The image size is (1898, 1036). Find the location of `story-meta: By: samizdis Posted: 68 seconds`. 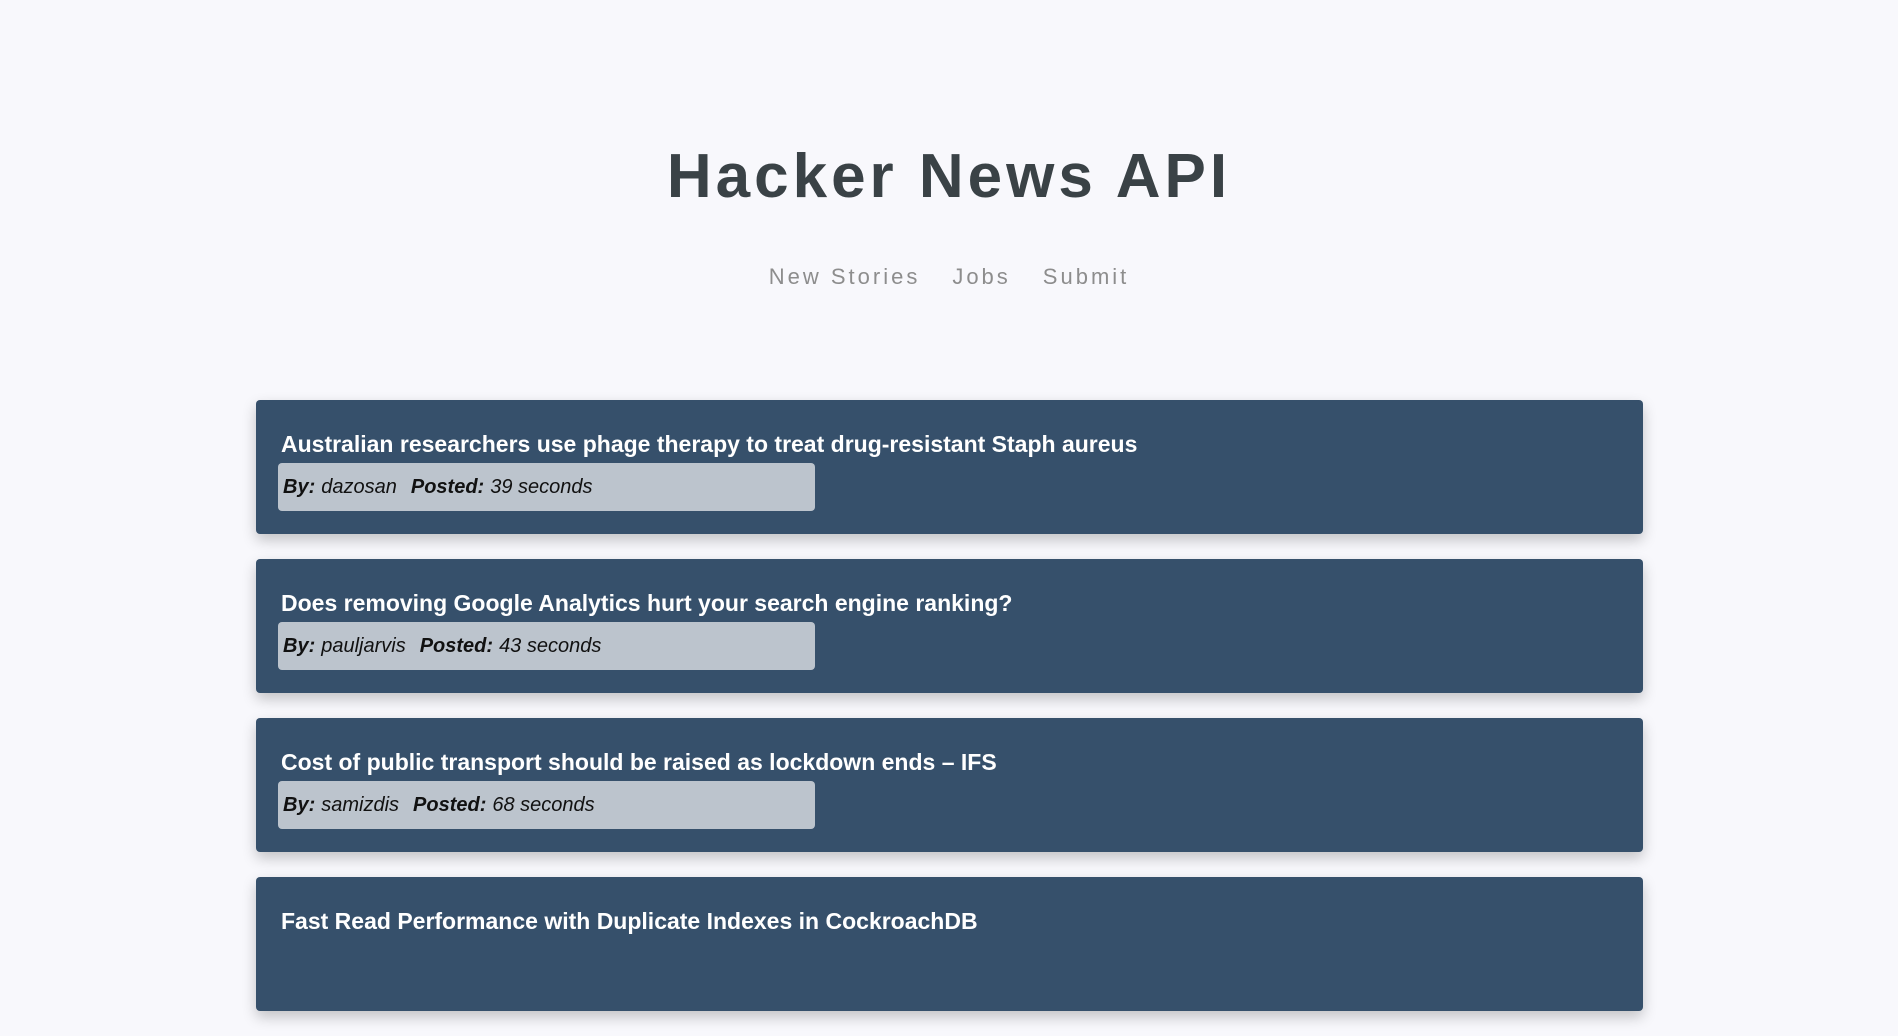

story-meta: By: samizdis Posted: 68 seconds is located at coordinates (546, 805).